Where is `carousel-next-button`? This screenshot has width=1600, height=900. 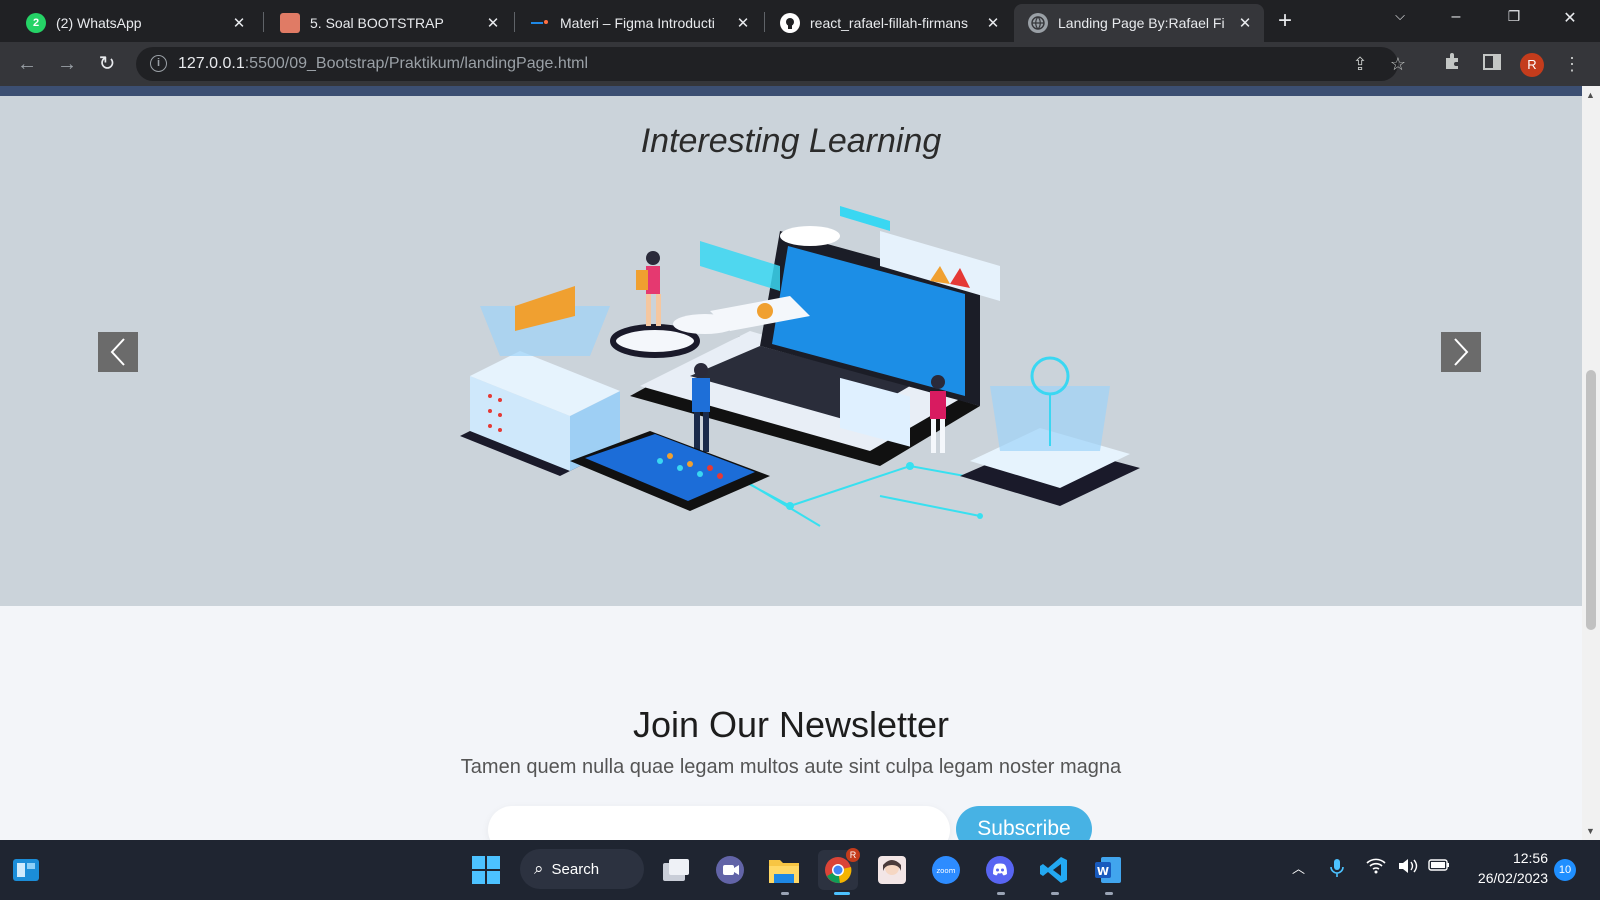 carousel-next-button is located at coordinates (1461, 352).